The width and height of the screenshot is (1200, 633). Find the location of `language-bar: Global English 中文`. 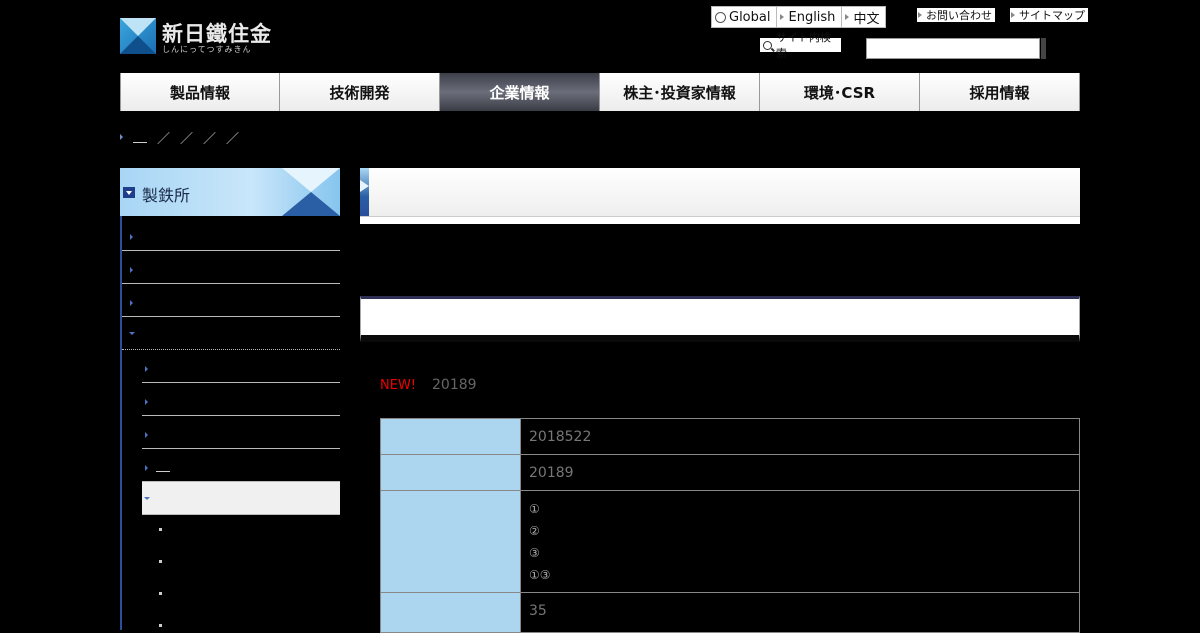

language-bar: Global English 中文 is located at coordinates (799, 17).